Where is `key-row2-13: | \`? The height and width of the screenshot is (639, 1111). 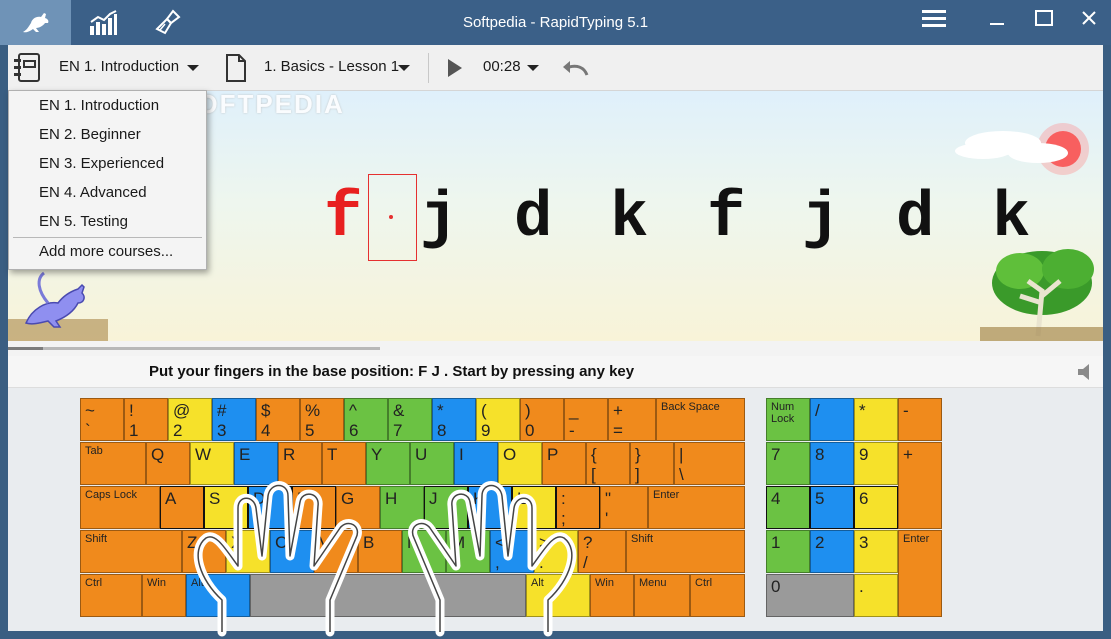 key-row2-13: | \ is located at coordinates (709, 463).